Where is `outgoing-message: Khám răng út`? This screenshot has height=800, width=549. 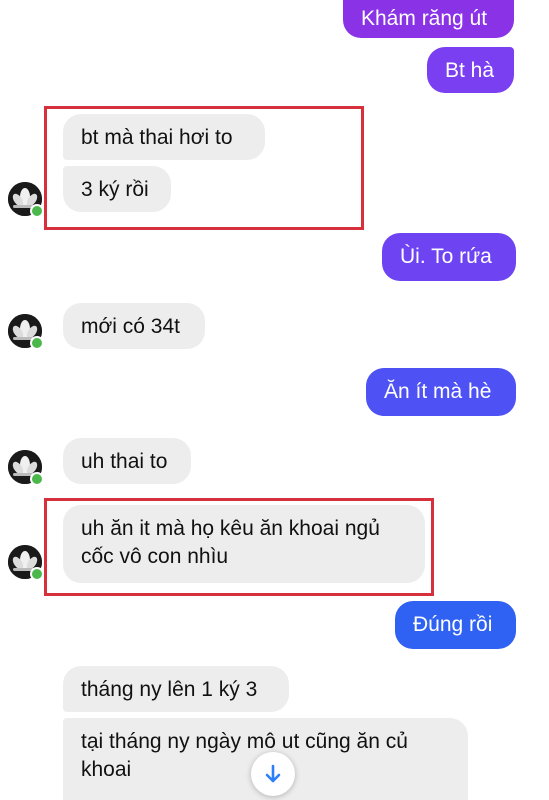 outgoing-message: Khám răng út is located at coordinates (428, 19).